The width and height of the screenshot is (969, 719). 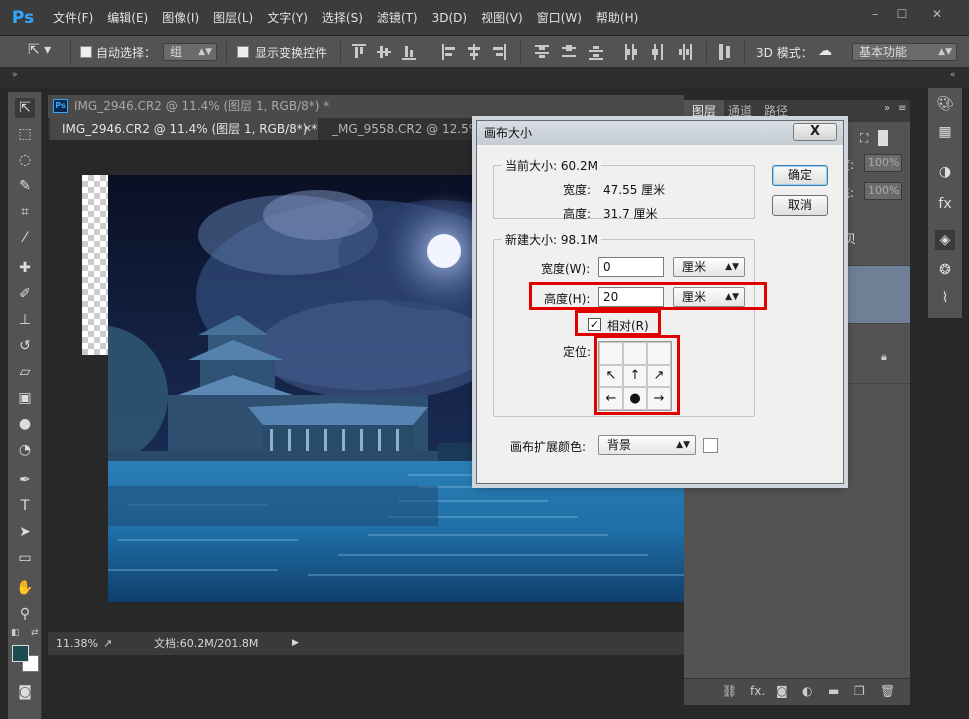 I want to click on anchor-middle-center: ↑, so click(x=635, y=376).